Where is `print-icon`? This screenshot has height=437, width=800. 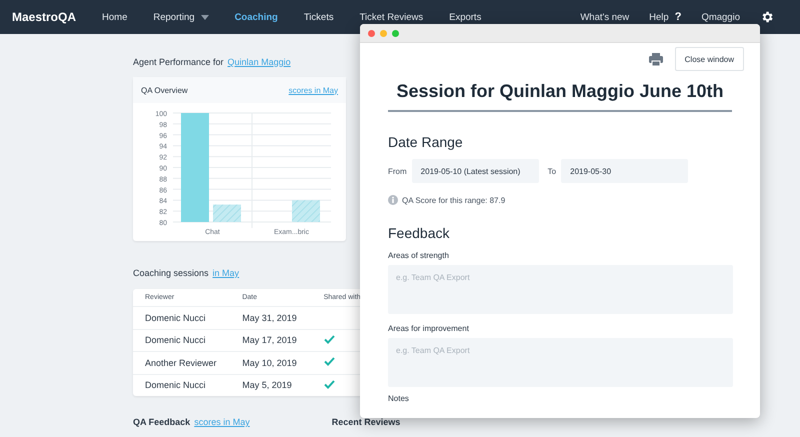 print-icon is located at coordinates (655, 59).